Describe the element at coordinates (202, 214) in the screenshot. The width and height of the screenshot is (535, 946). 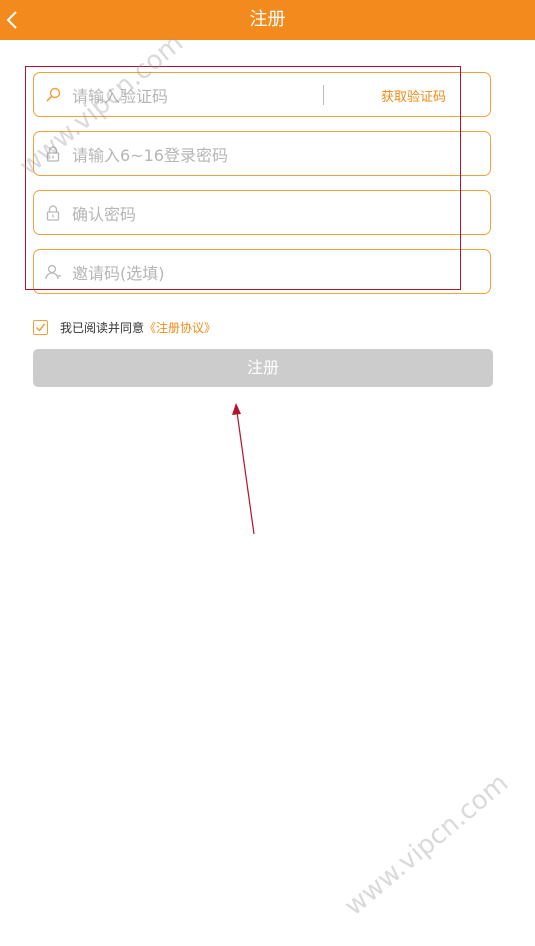
I see `confirm-password-input` at that location.